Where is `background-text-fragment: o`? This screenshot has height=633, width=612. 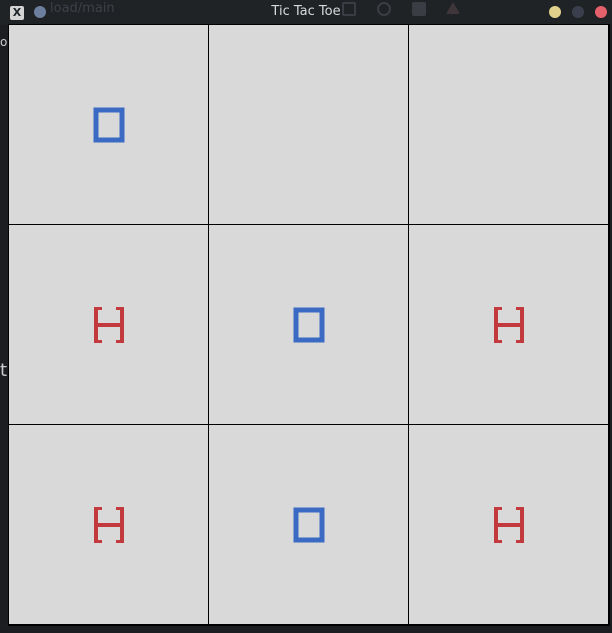
background-text-fragment: o is located at coordinates (4, 42).